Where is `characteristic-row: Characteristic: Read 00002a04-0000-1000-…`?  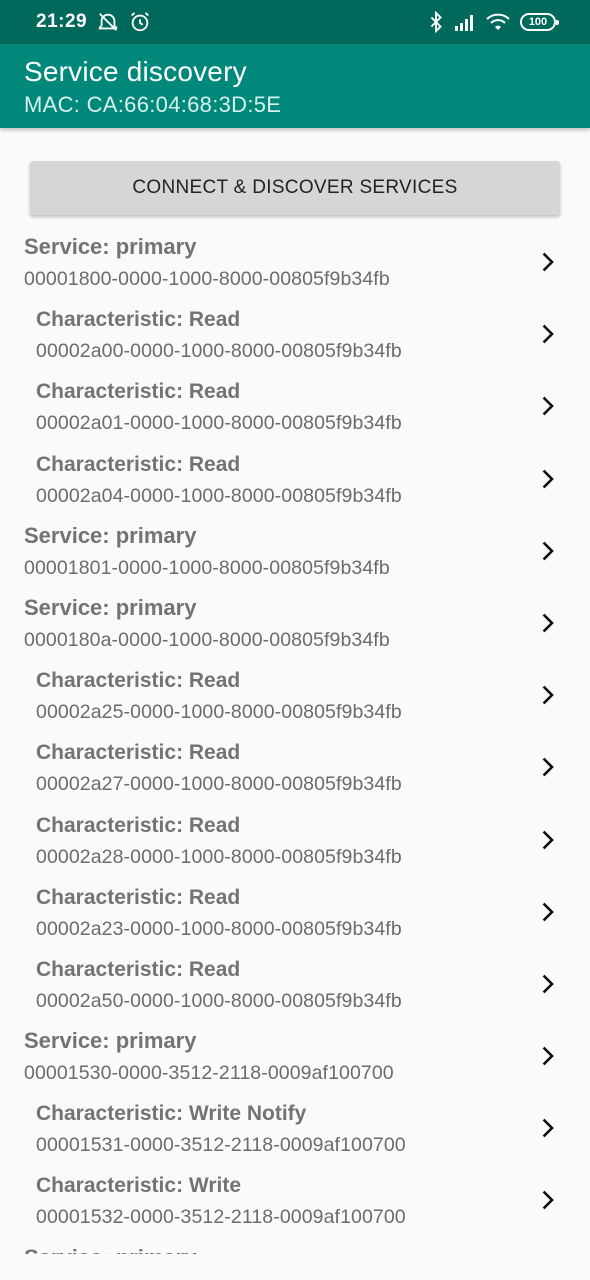 characteristic-row: Characteristic: Read 00002a04-0000-1000-… is located at coordinates (295, 481).